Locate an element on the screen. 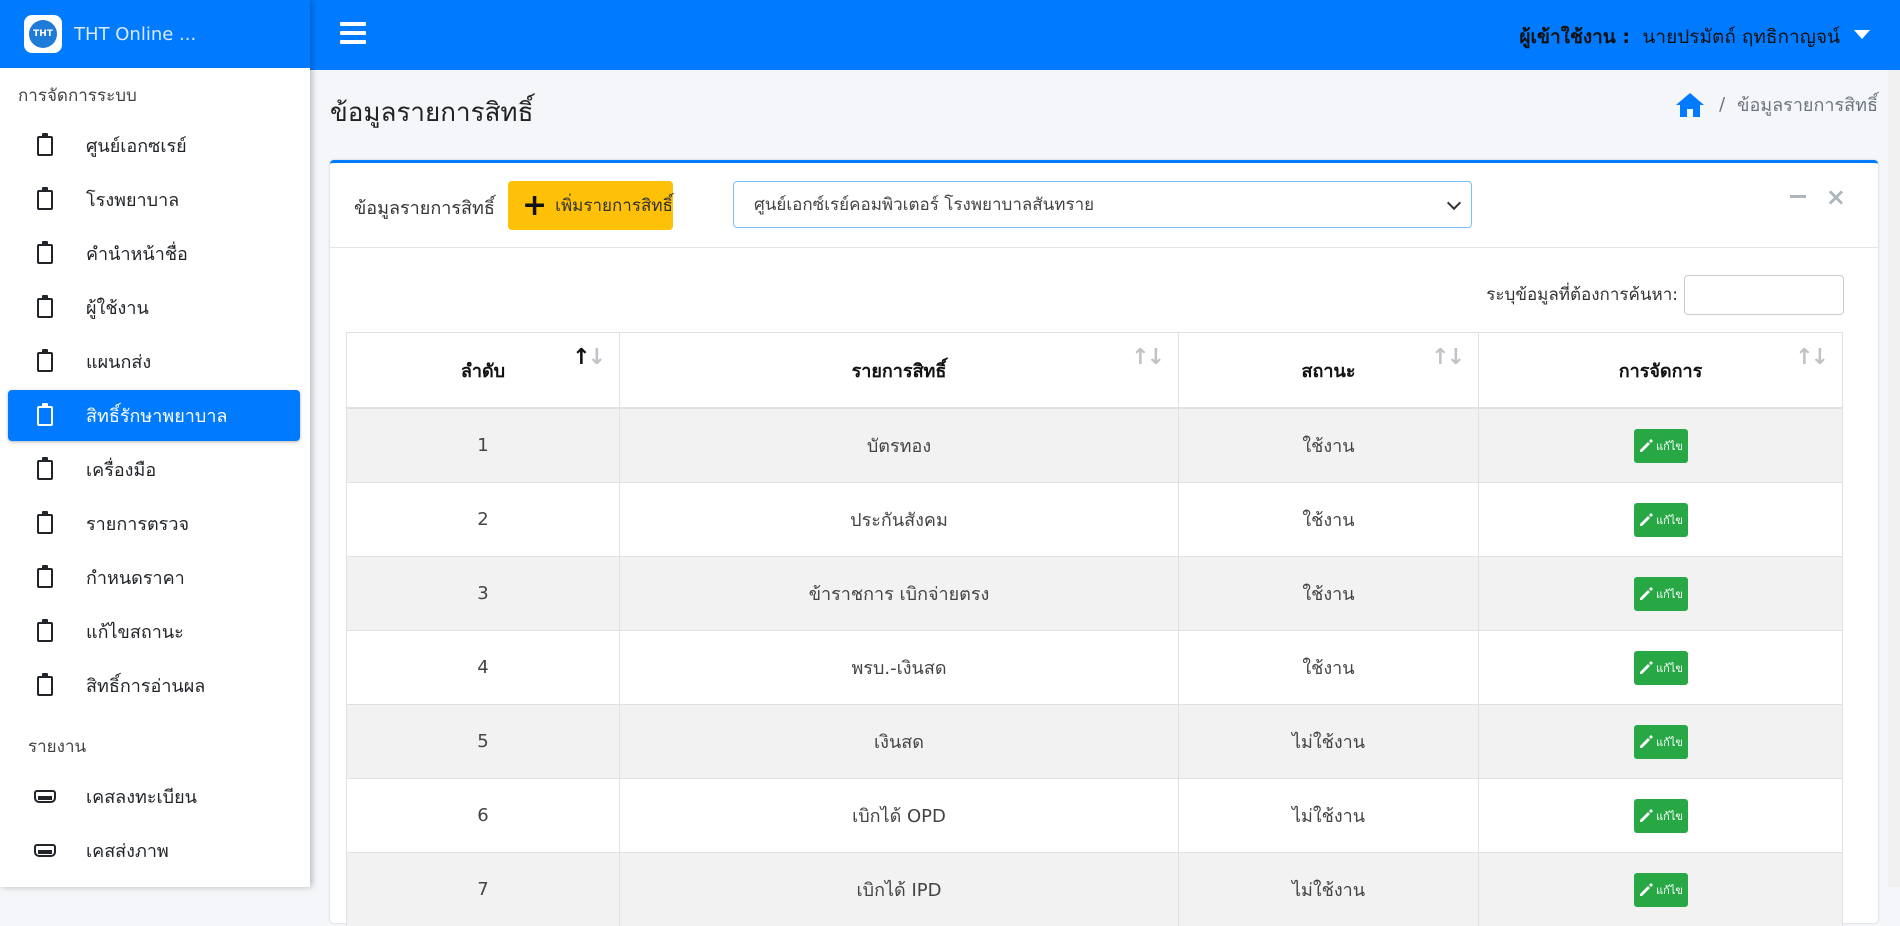  column-header-right-name: รายการสิทธิ์ ↑↓ is located at coordinates (899, 371).